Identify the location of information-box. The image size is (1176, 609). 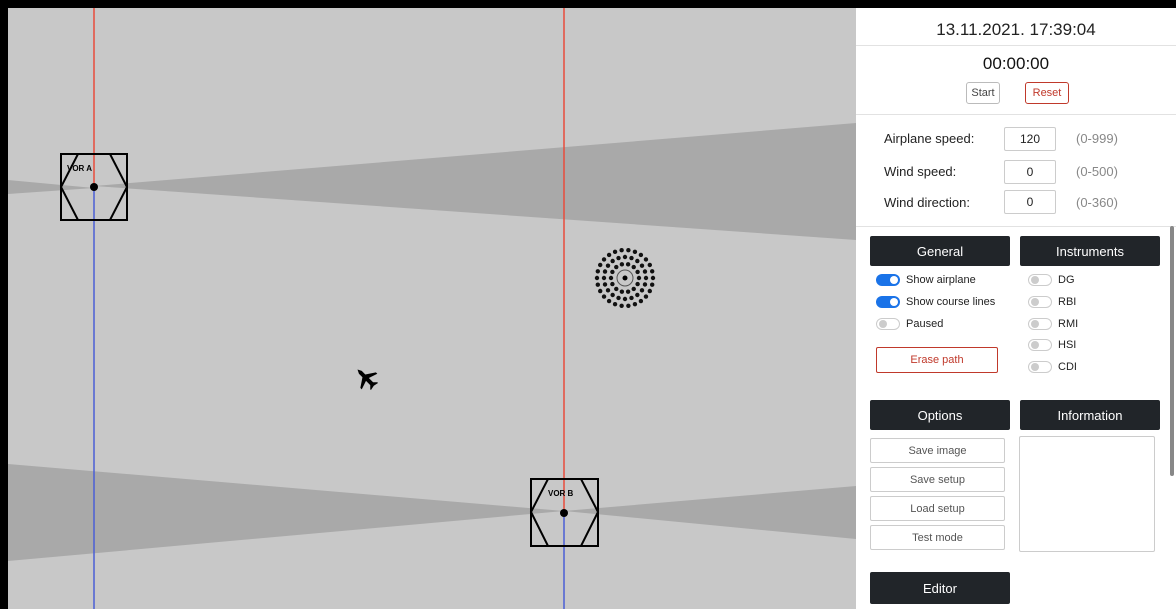
(1087, 494).